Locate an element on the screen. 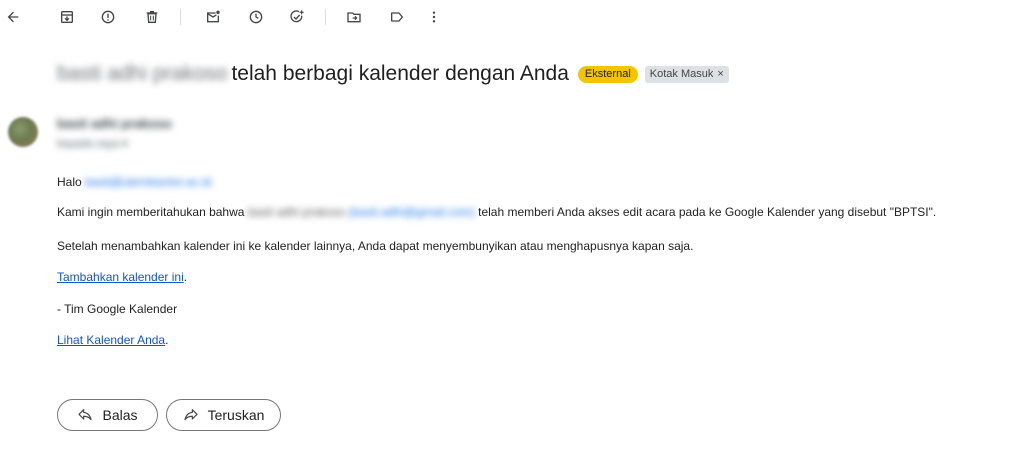  inbox-label-chip: Kotak Masuk × is located at coordinates (686, 74).